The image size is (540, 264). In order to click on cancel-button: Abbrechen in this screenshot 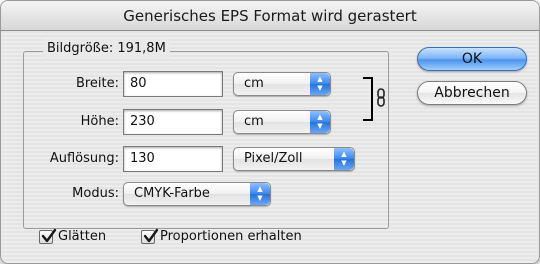, I will do `click(472, 93)`.